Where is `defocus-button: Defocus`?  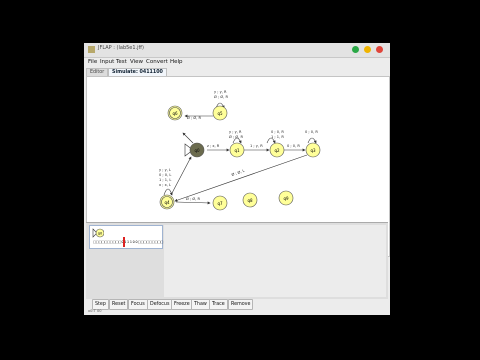
defocus-button: Defocus is located at coordinates (160, 304).